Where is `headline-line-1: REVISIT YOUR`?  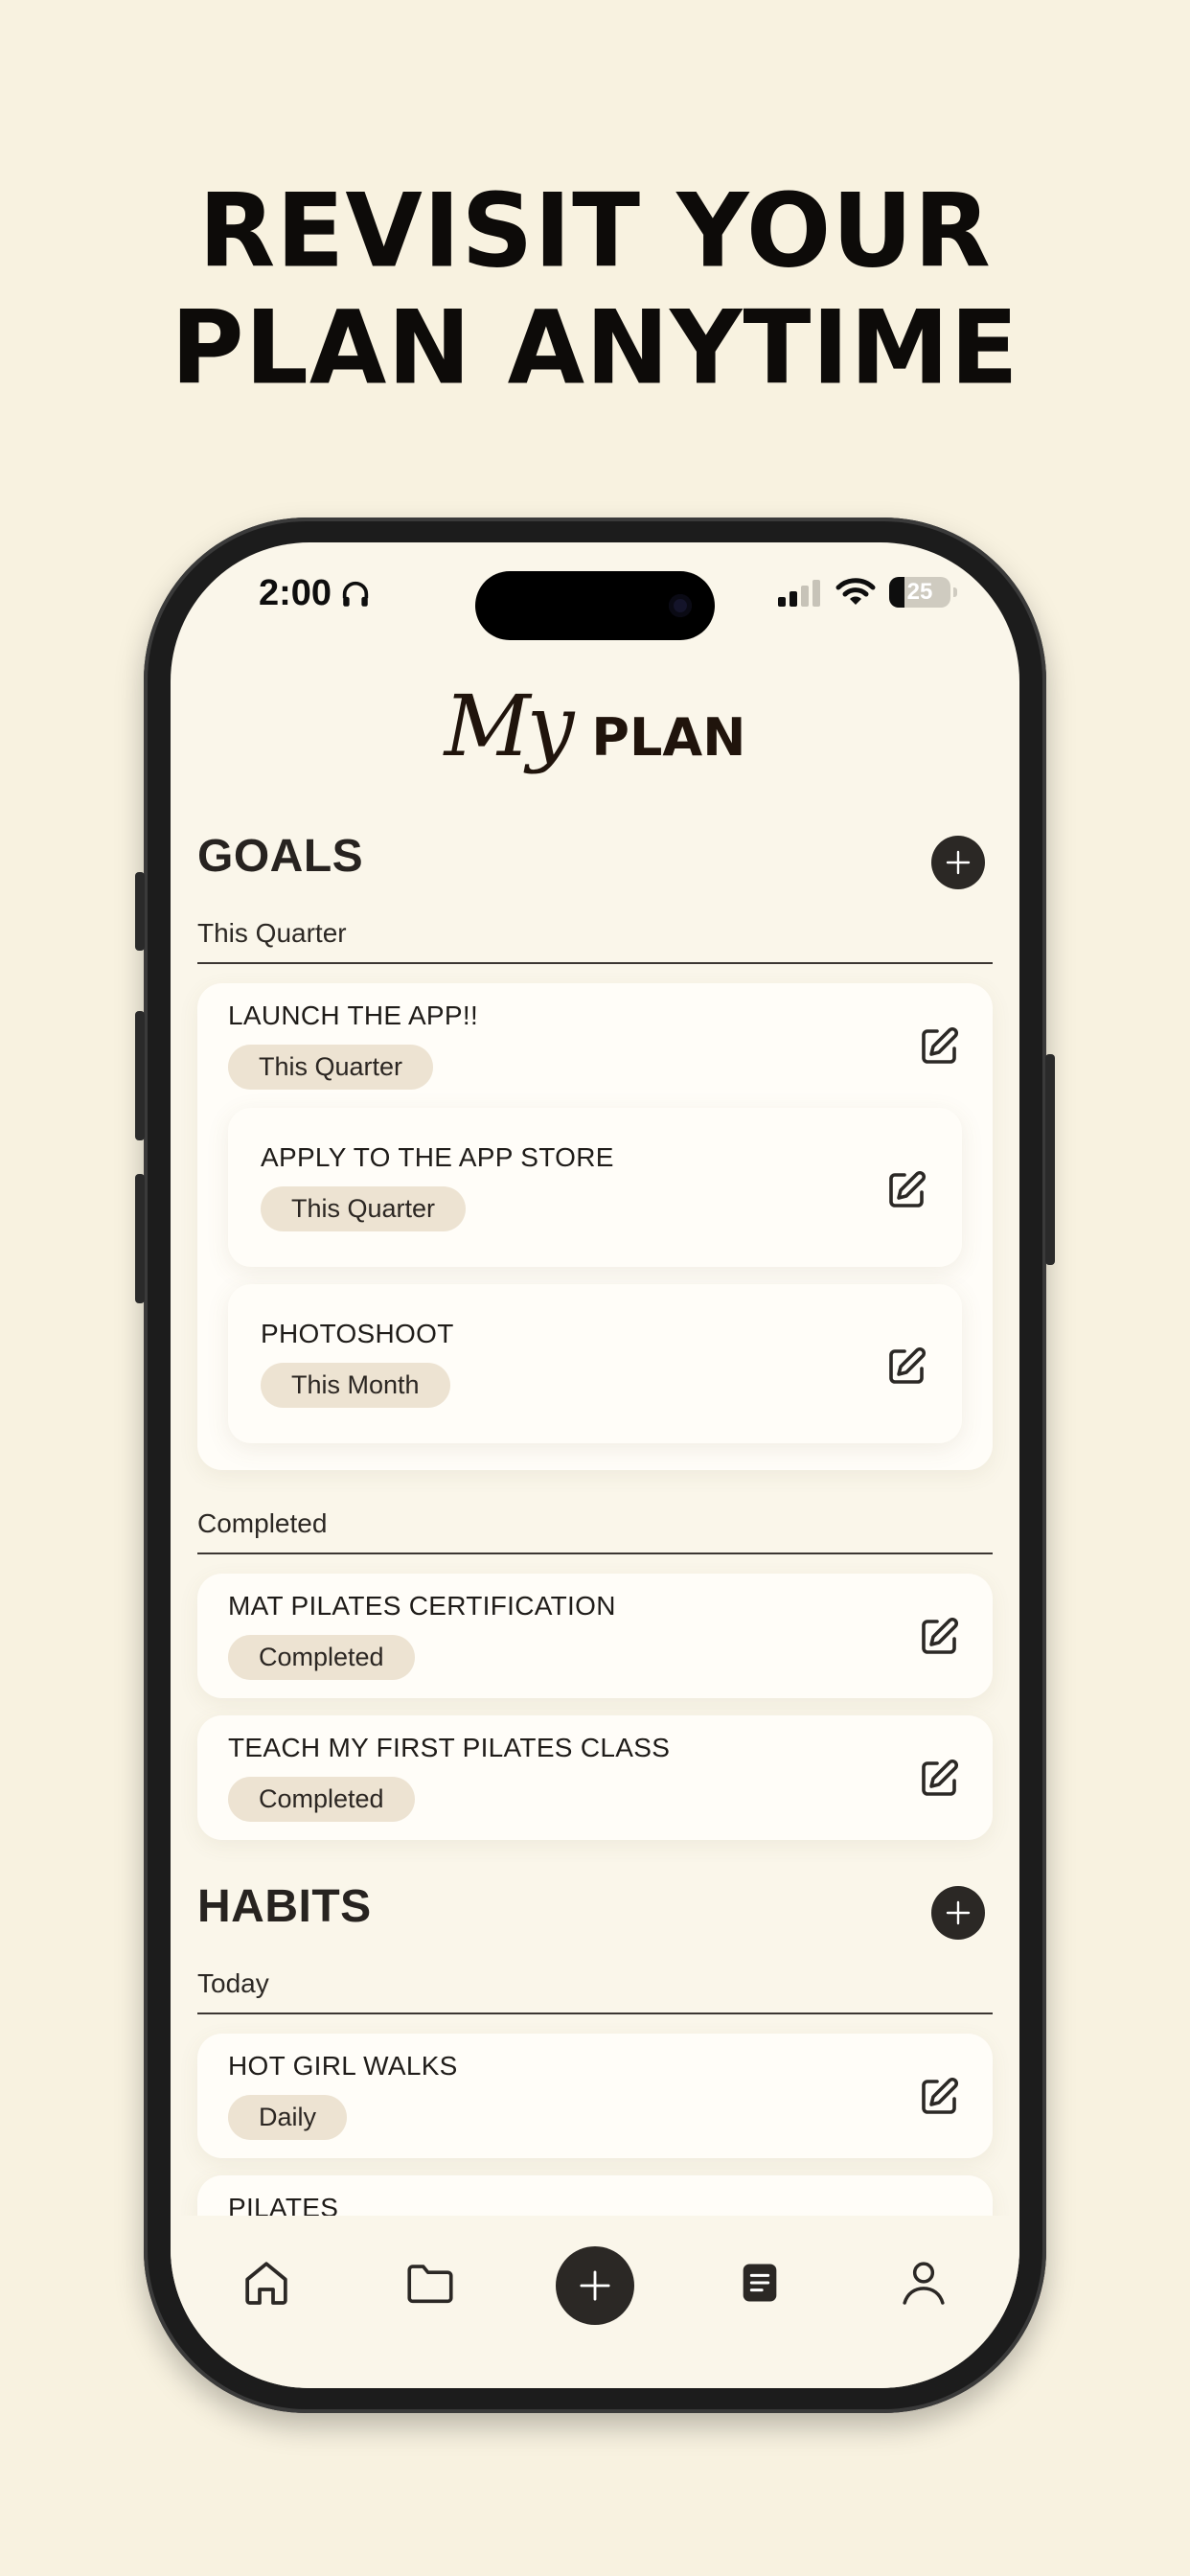
headline-line-1: REVISIT YOUR is located at coordinates (595, 231).